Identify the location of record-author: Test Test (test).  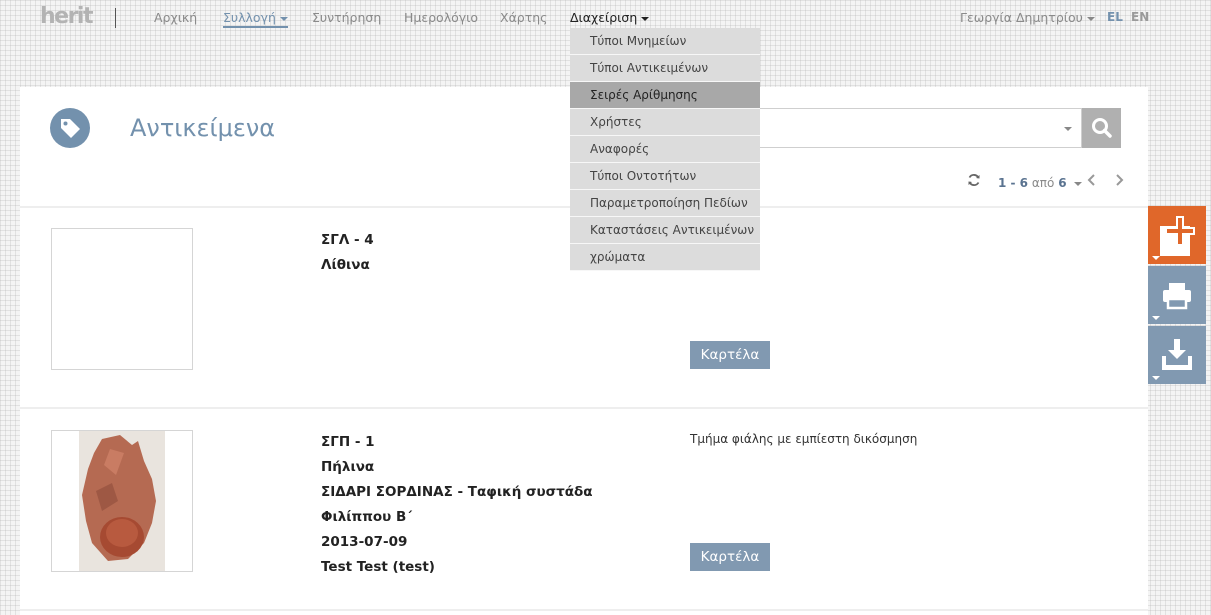
(378, 567).